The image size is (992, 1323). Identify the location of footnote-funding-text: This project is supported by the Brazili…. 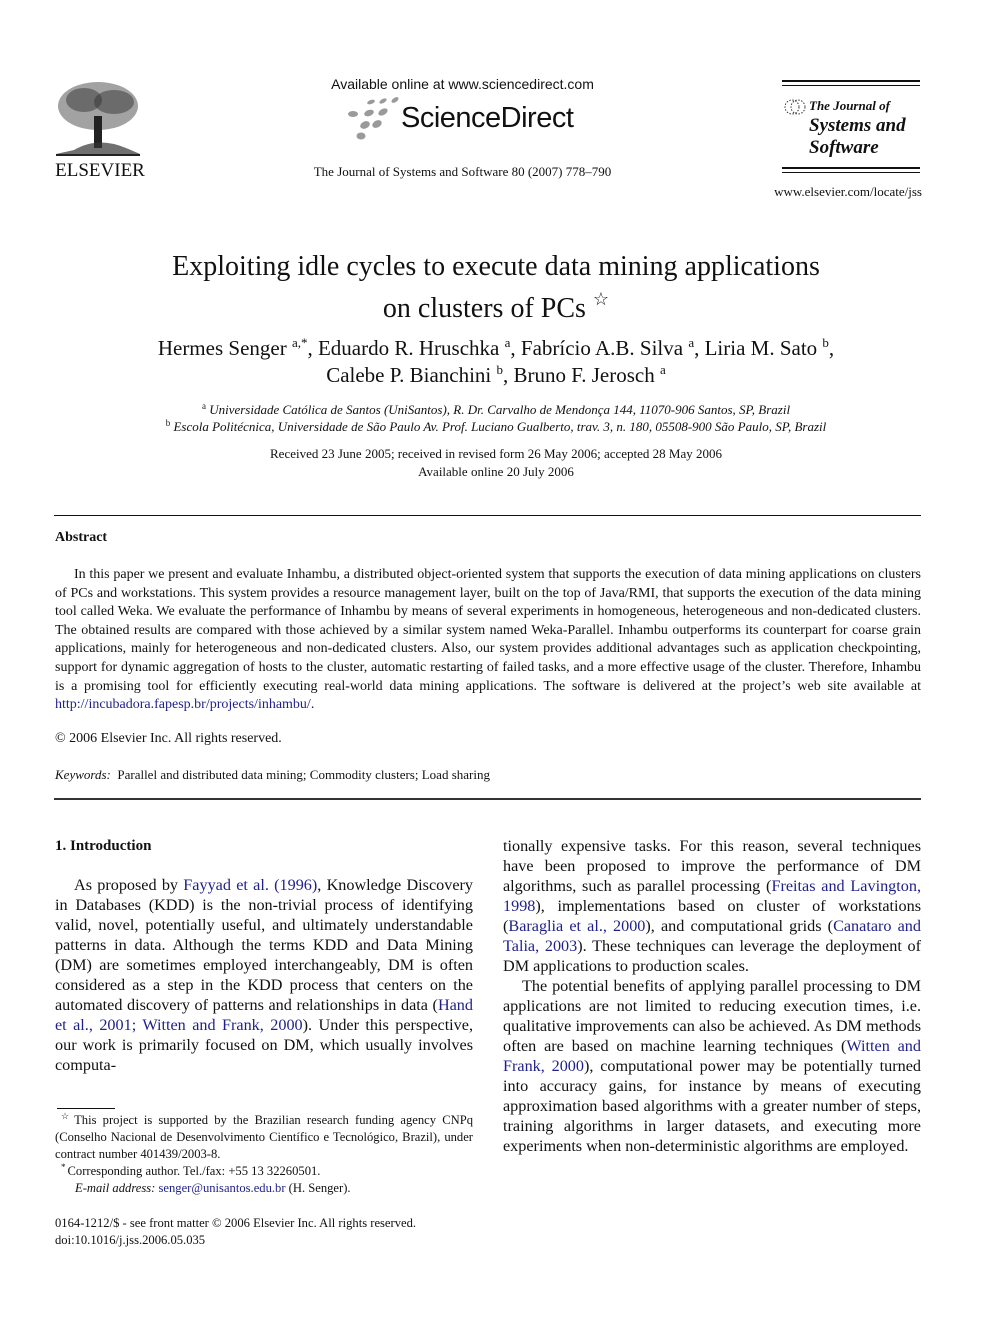
(264, 1137).